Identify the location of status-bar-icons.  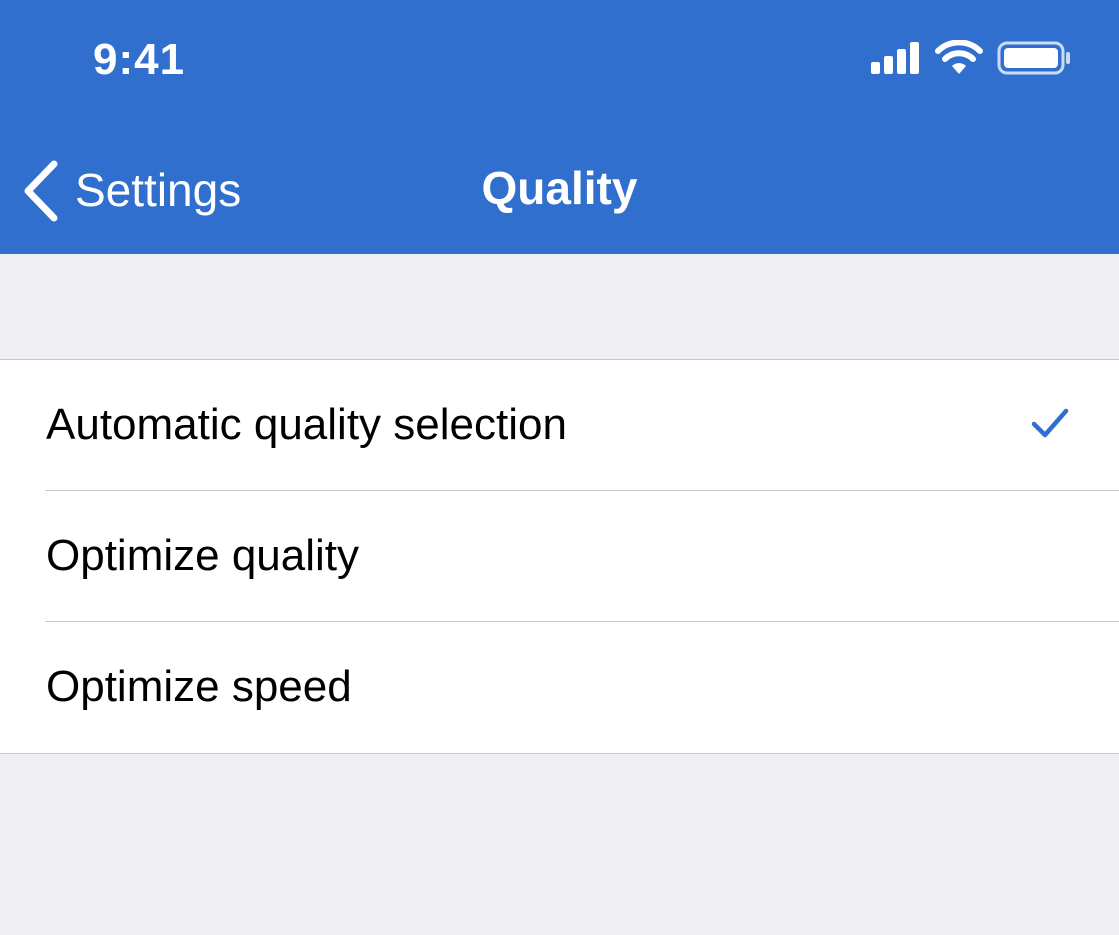
(974, 60).